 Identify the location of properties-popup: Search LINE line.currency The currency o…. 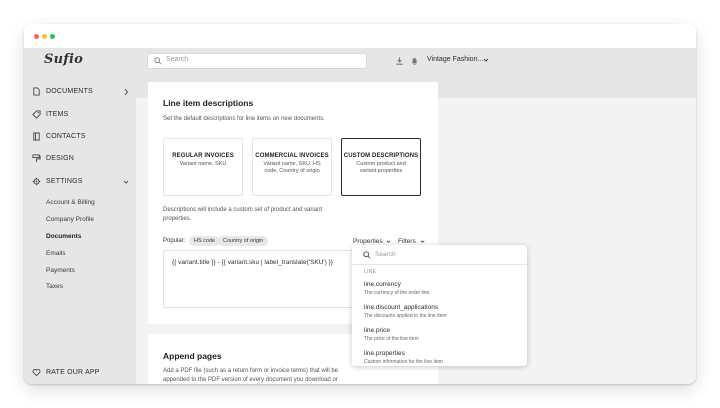
(439, 305).